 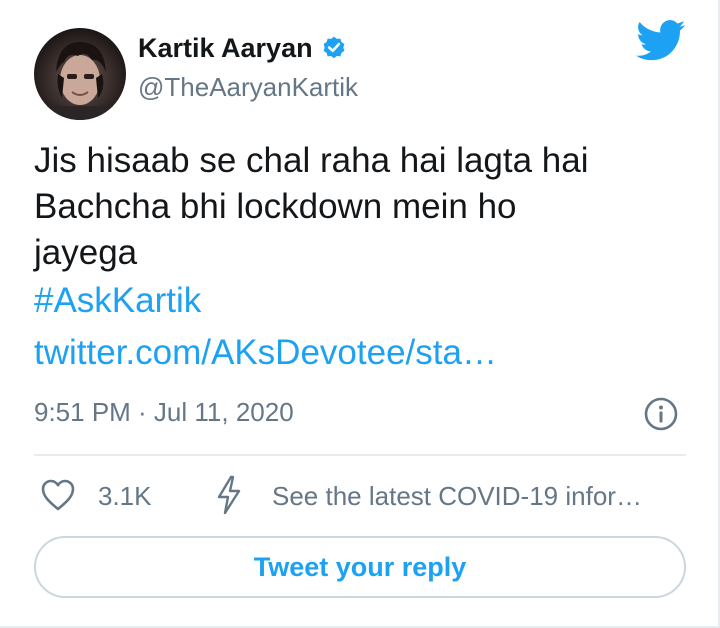 What do you see at coordinates (225, 48) in the screenshot?
I see `author-display-name: Kartik Aaryan` at bounding box center [225, 48].